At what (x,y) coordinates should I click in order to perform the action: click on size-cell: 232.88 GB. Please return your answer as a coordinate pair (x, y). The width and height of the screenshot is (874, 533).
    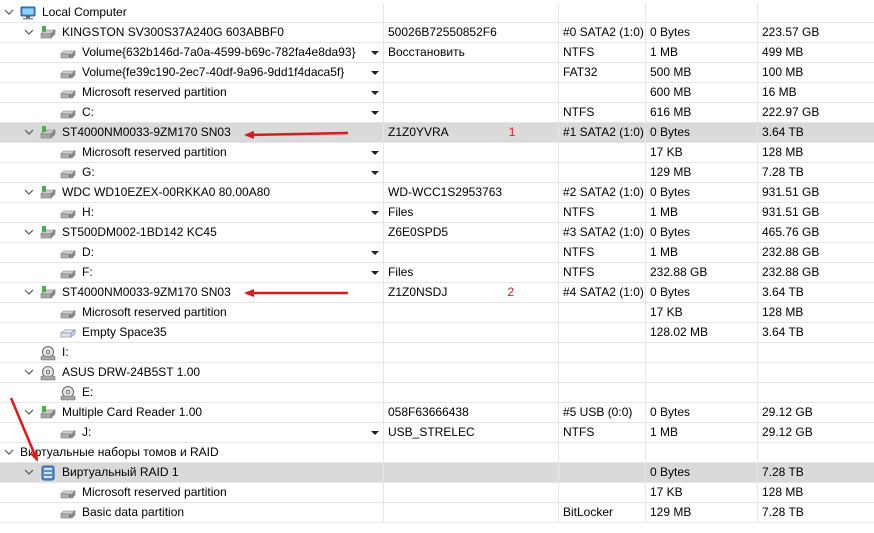
    Looking at the image, I should click on (815, 252).